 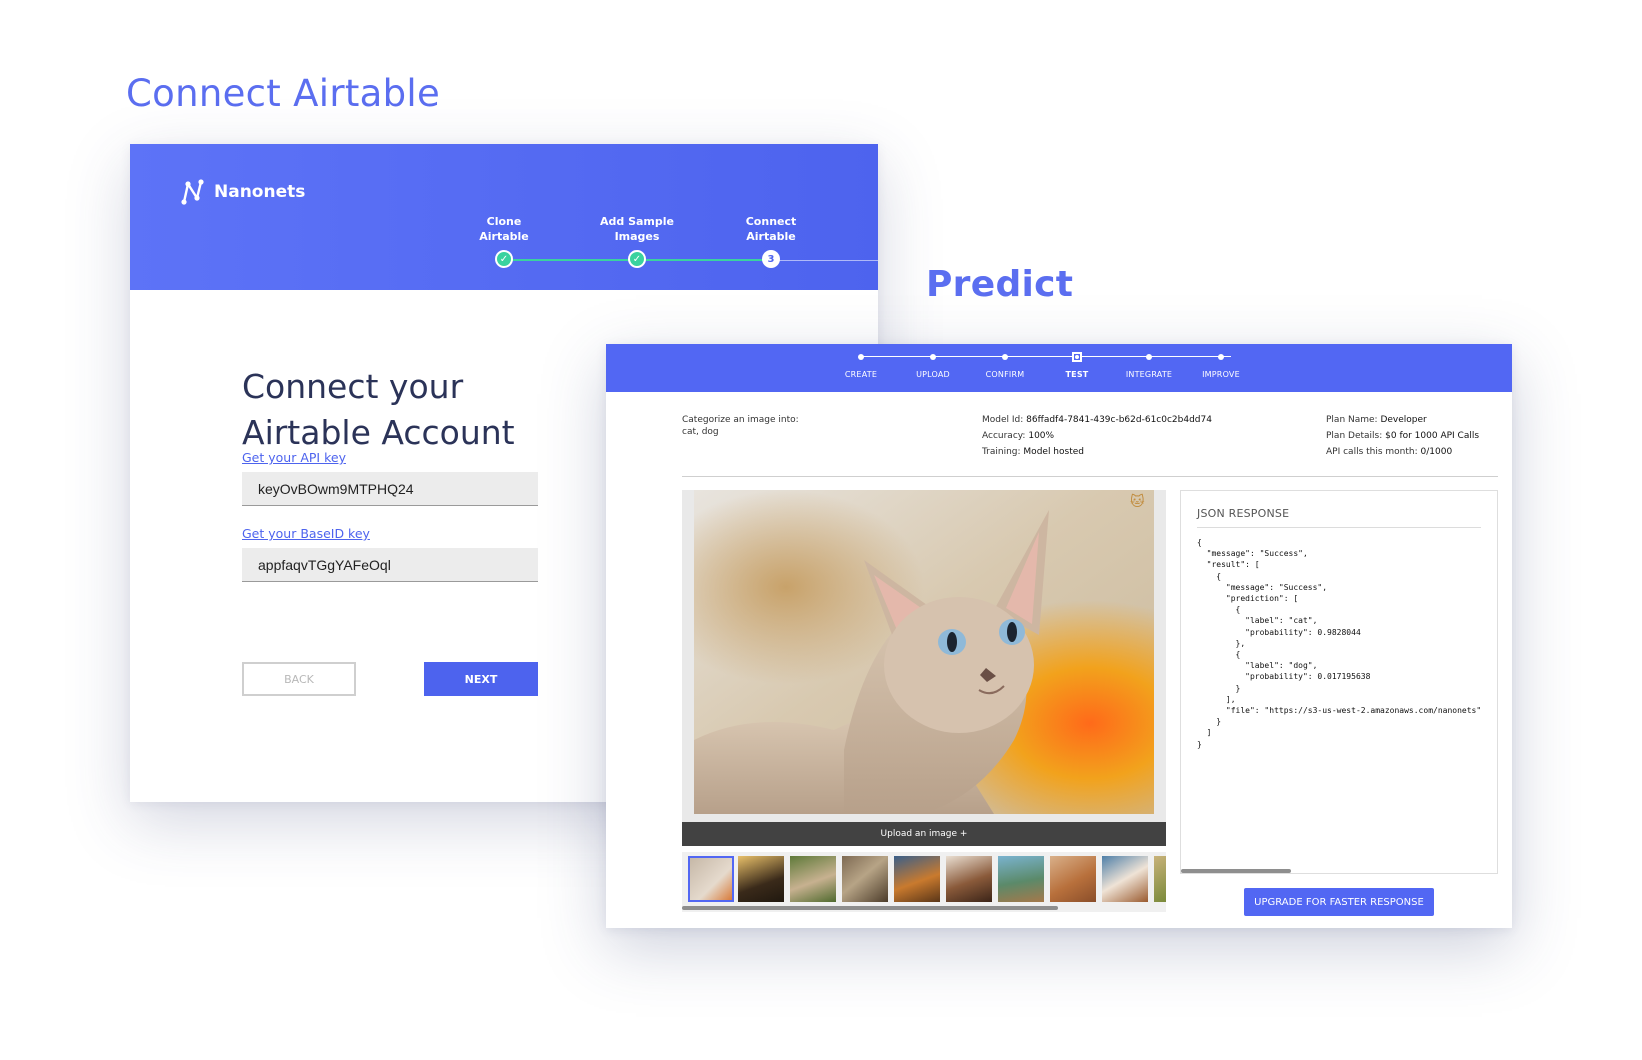 I want to click on api-calls-label: API calls this month:, so click(x=1372, y=452).